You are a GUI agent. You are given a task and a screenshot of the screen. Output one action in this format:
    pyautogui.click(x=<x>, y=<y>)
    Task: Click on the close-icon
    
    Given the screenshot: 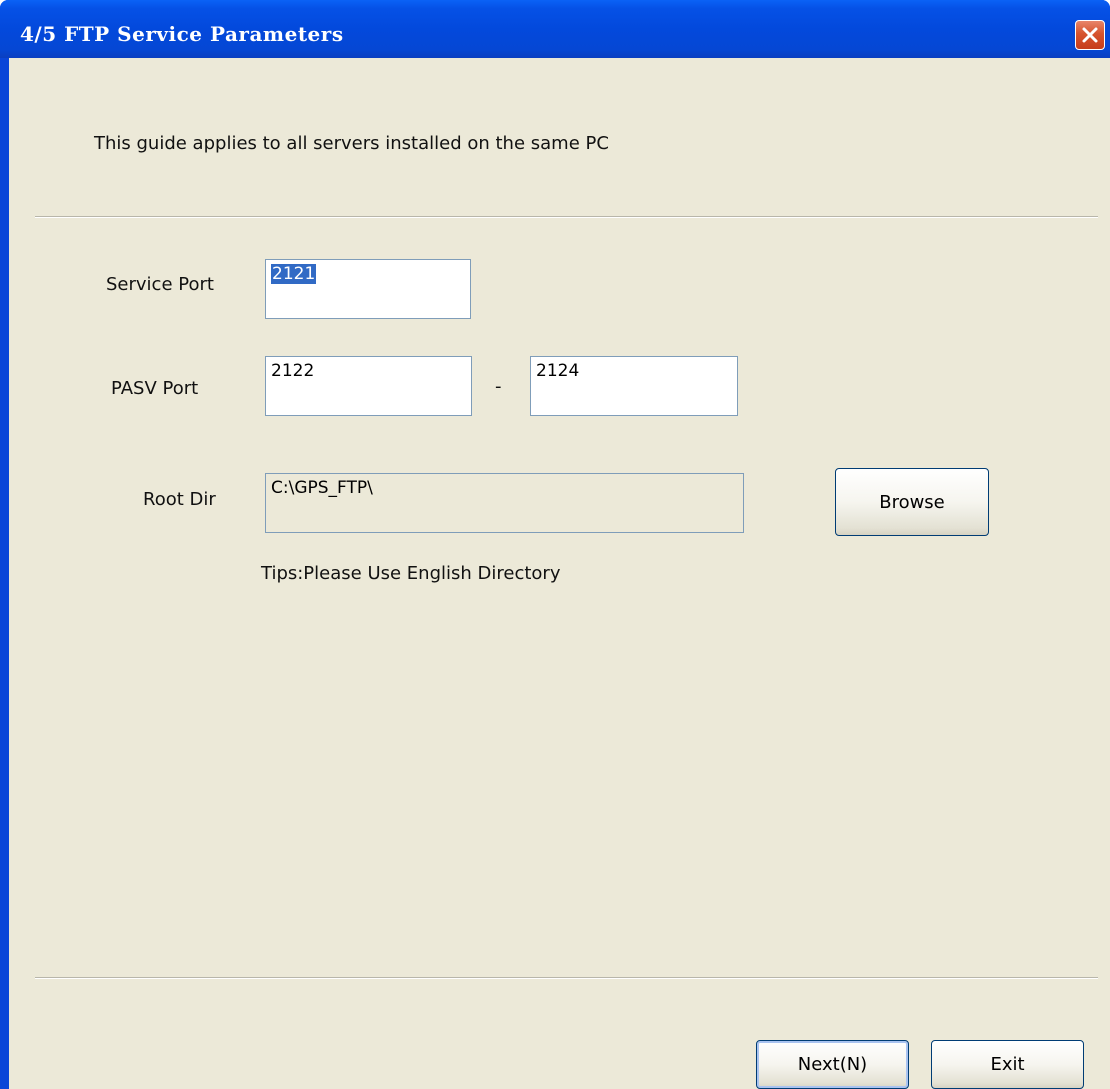 What is the action you would take?
    pyautogui.click(x=1090, y=35)
    